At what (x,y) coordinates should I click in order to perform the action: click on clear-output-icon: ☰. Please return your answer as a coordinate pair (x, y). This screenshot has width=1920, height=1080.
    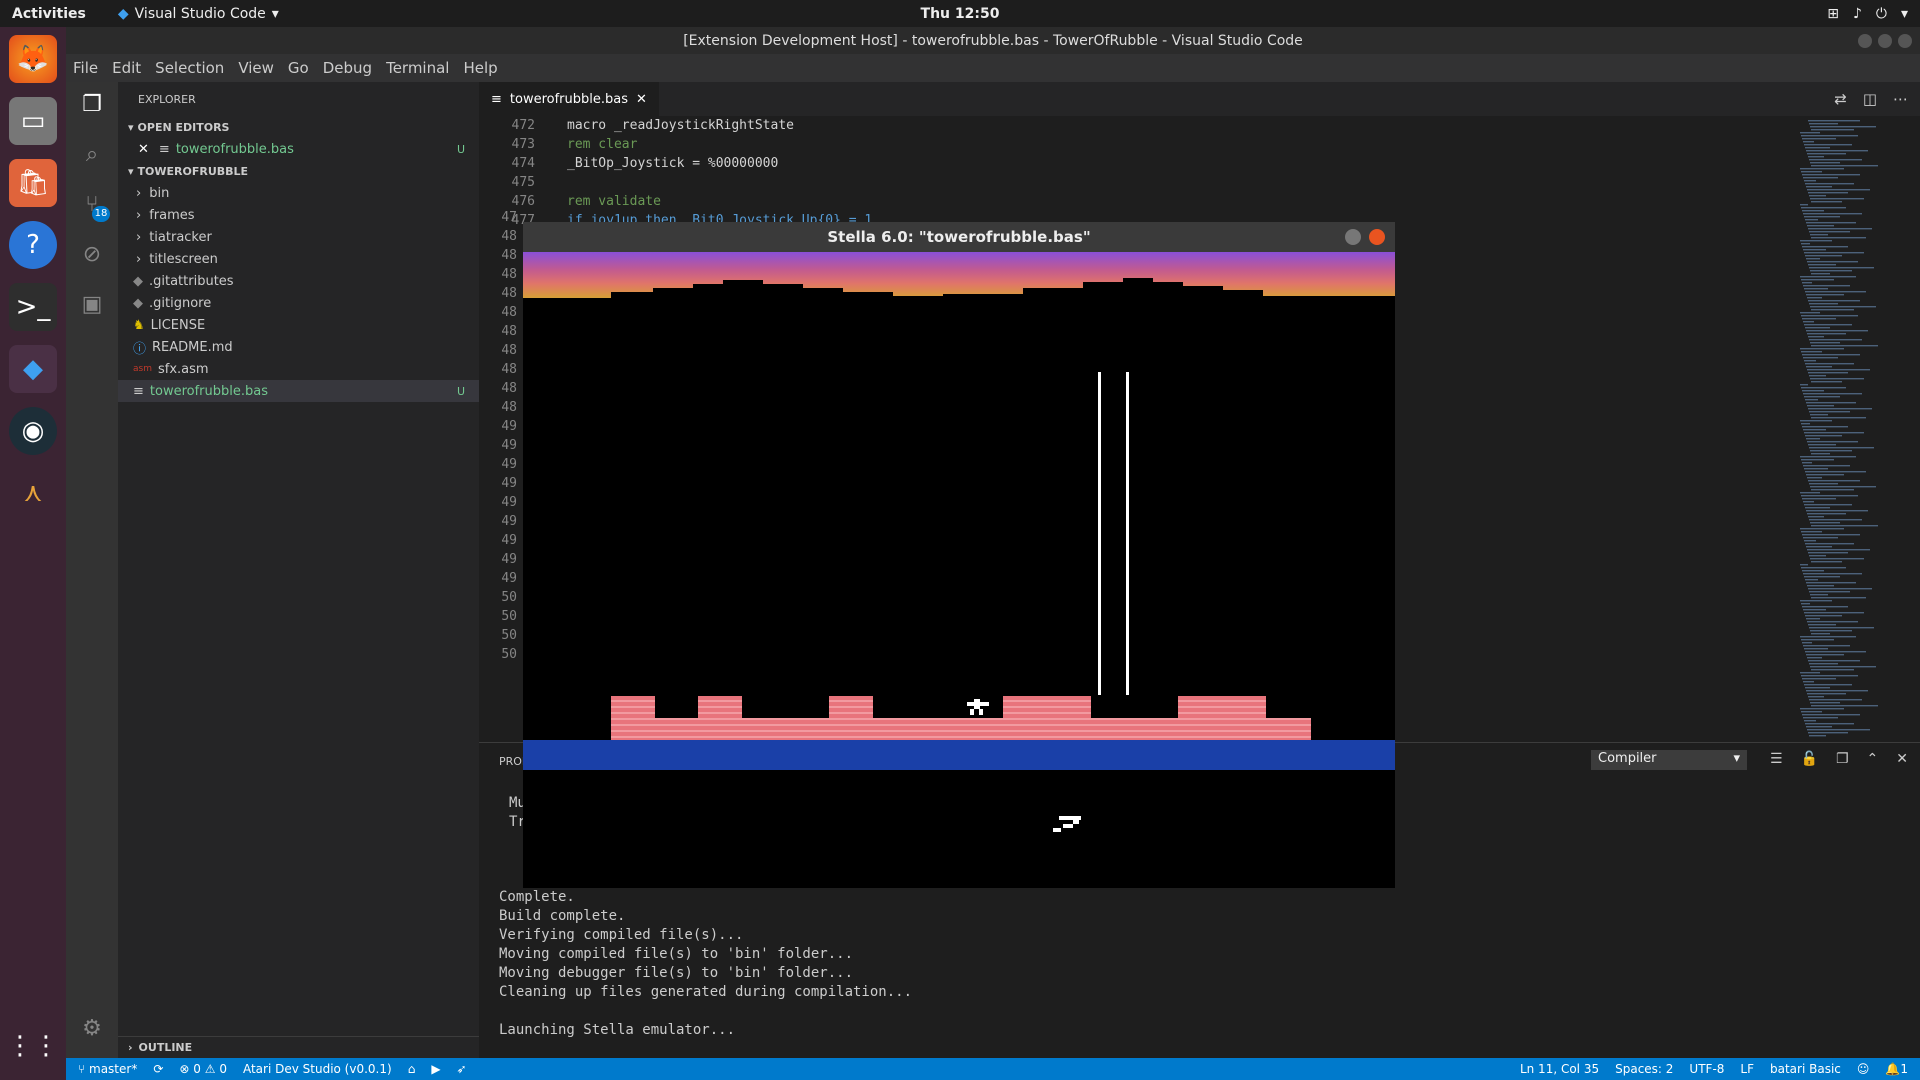
    Looking at the image, I should click on (1776, 759).